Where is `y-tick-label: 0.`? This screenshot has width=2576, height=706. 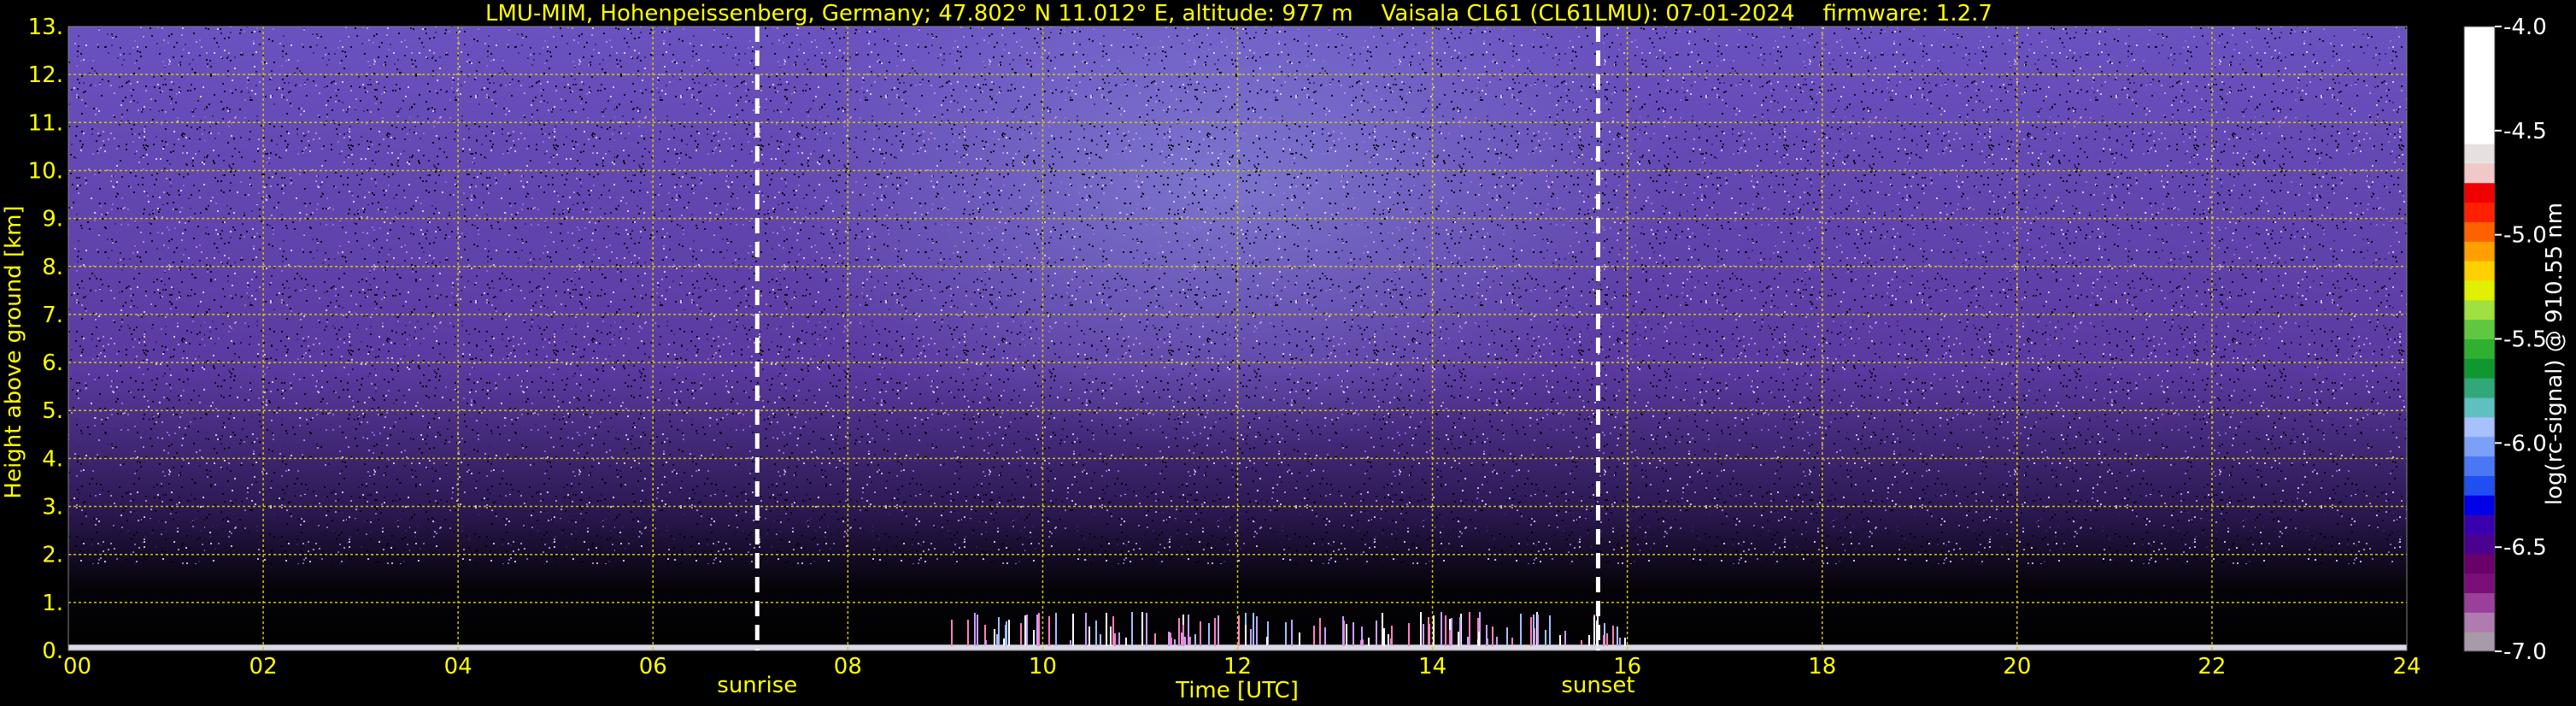
y-tick-label: 0. is located at coordinates (52, 651).